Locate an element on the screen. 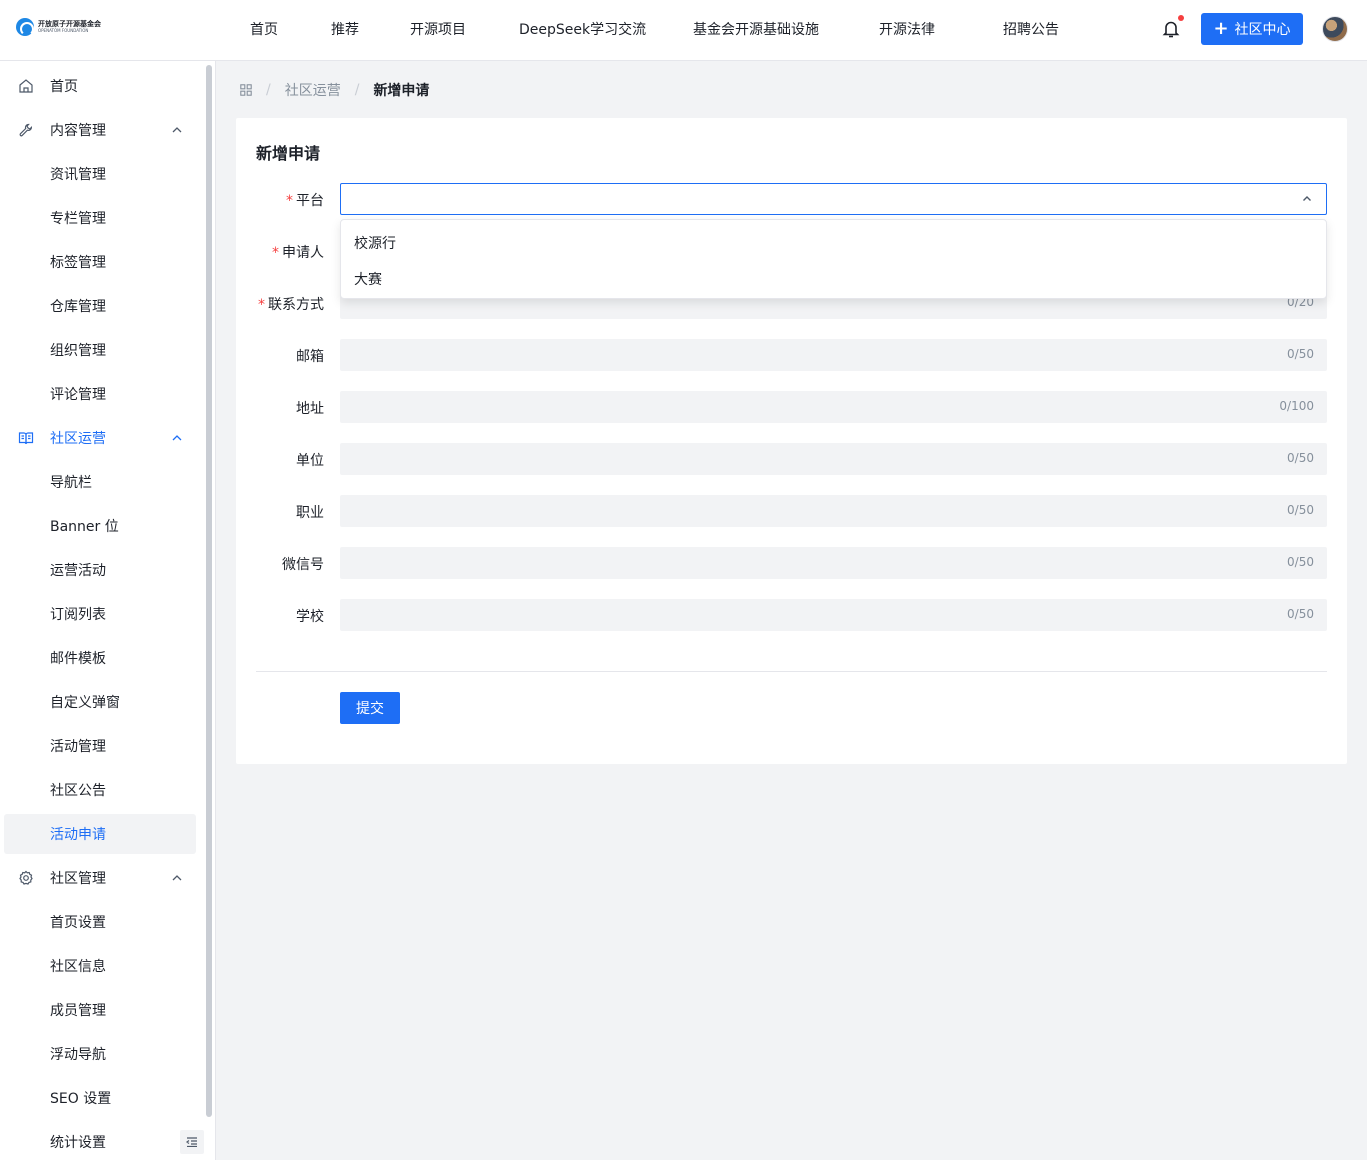  nav-item-law: 开源法律 is located at coordinates (907, 29).